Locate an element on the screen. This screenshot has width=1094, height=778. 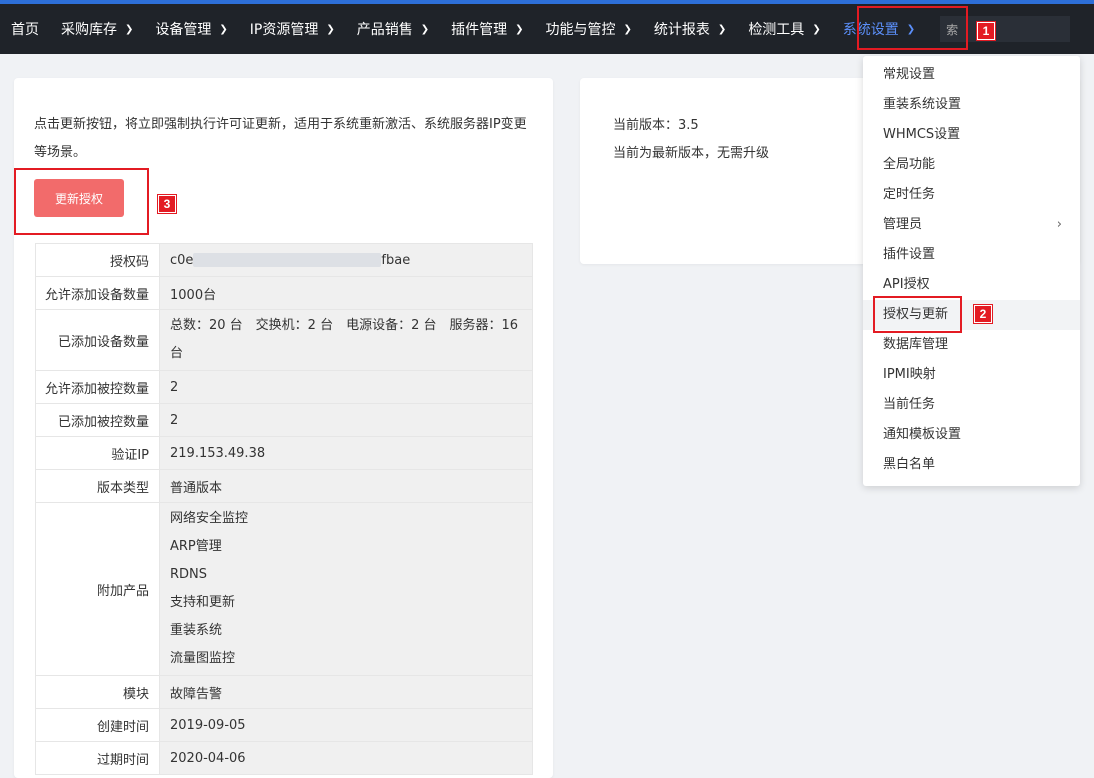
row-value: 普通版本 is located at coordinates (346, 486).